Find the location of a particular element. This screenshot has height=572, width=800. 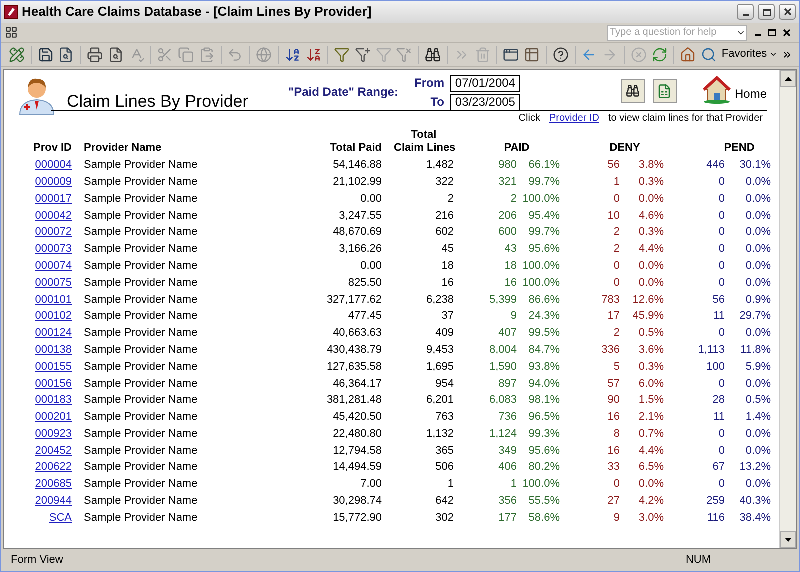

provider-id-link: 000102 is located at coordinates (38, 316).